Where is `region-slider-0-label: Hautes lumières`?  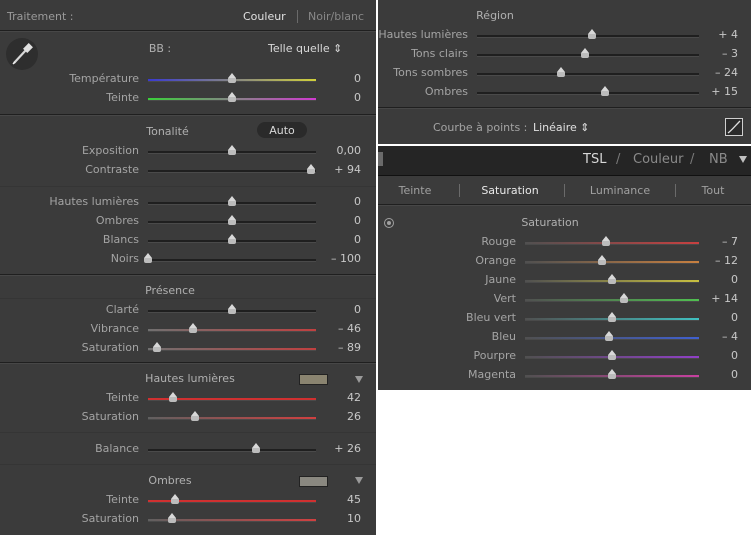
region-slider-0-label: Hautes lumières is located at coordinates (423, 34).